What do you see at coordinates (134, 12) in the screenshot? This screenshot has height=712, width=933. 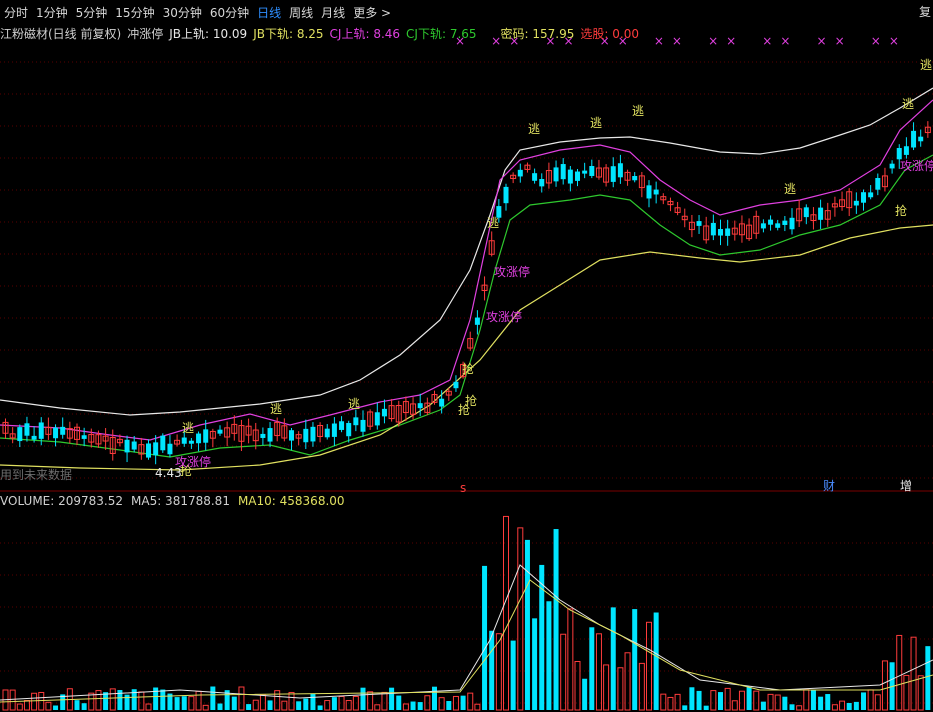 I see `tab-3: 15分钟` at bounding box center [134, 12].